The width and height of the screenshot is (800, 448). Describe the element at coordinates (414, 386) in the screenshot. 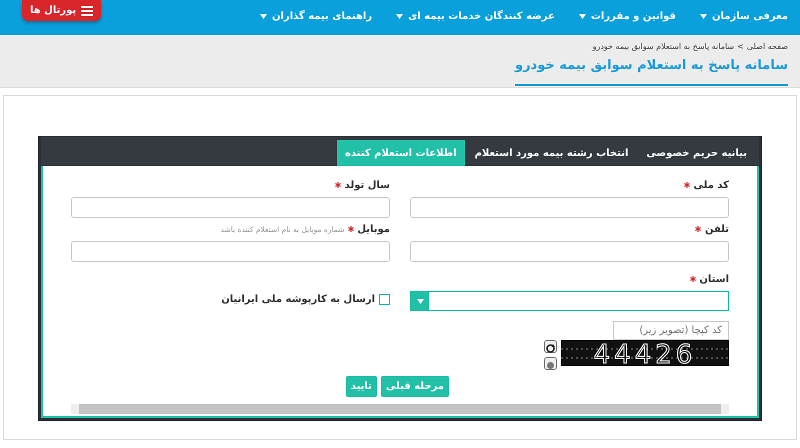

I see `form-button: مرحله قبلی` at that location.